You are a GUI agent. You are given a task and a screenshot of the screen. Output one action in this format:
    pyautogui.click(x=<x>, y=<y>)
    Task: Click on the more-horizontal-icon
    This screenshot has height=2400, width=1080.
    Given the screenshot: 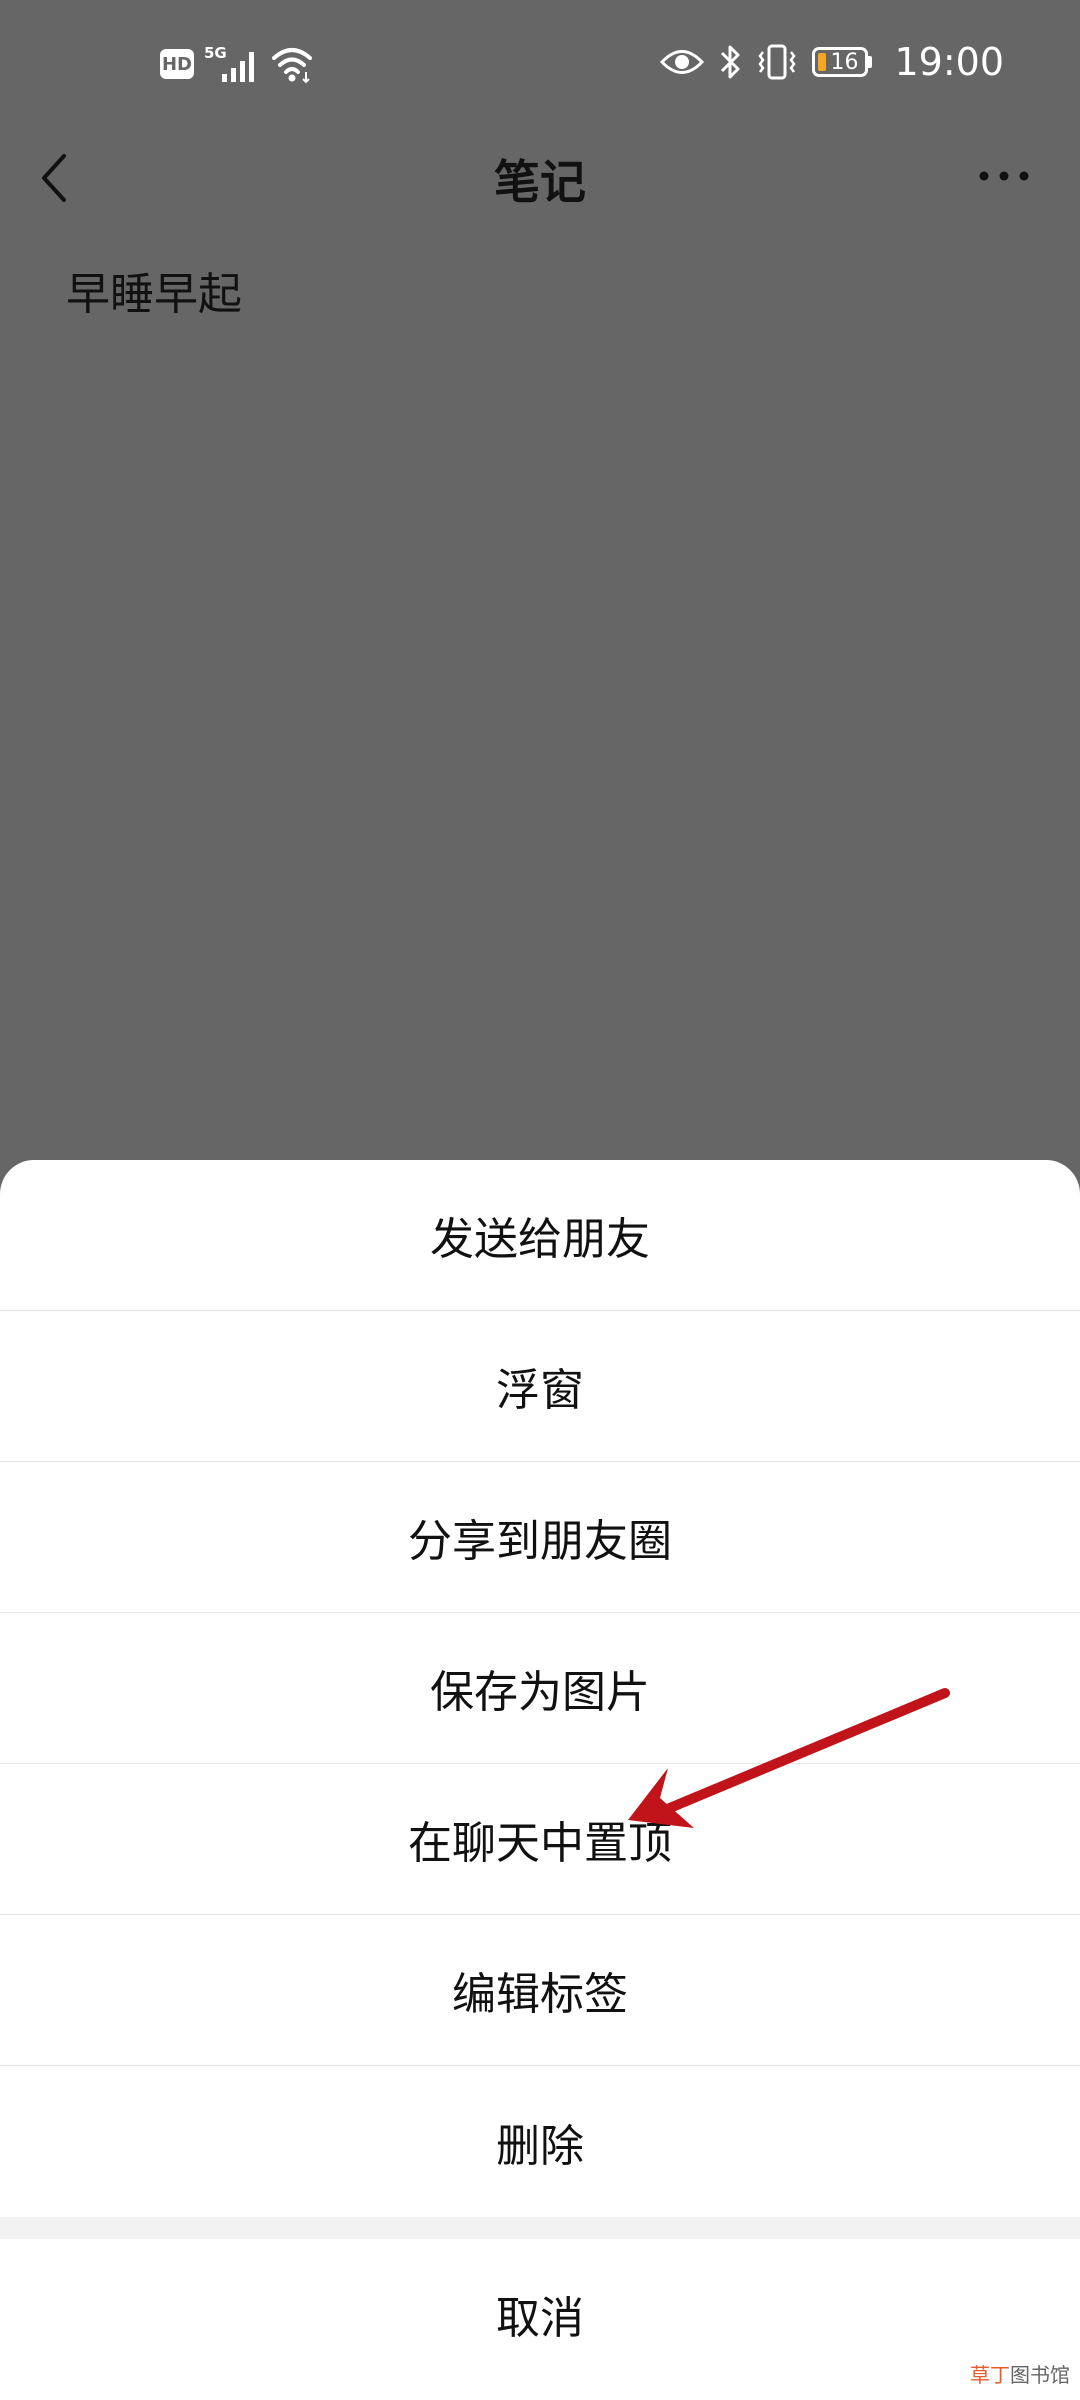 What is the action you would take?
    pyautogui.click(x=1004, y=176)
    